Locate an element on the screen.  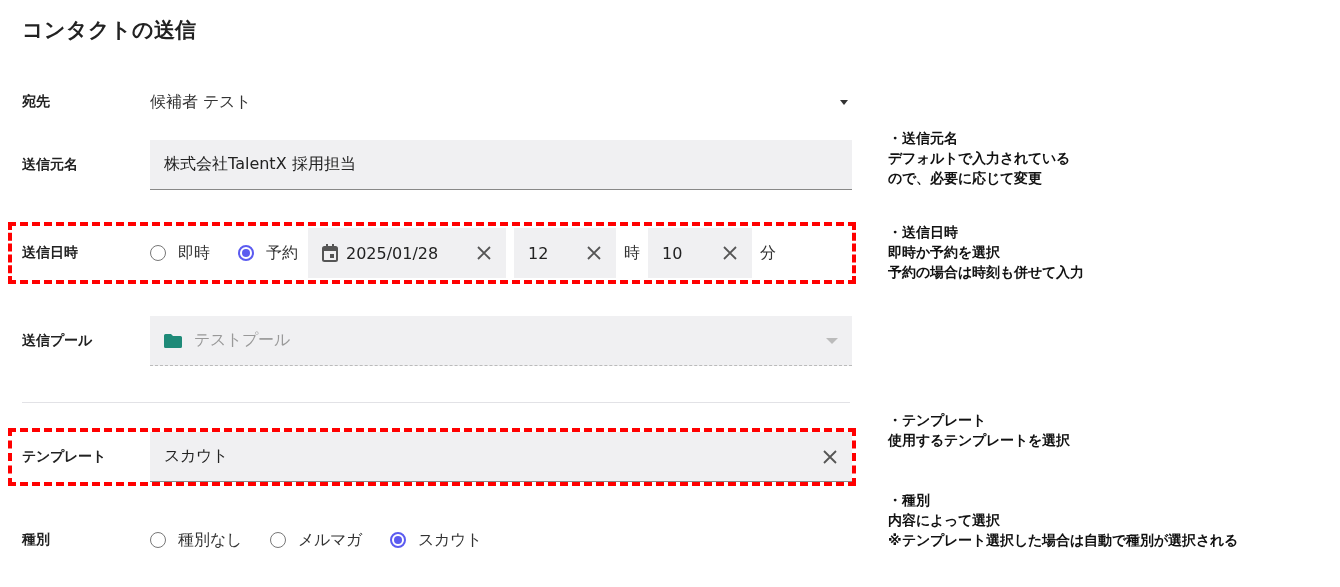
field-label: 送信元名 is located at coordinates (50, 165).